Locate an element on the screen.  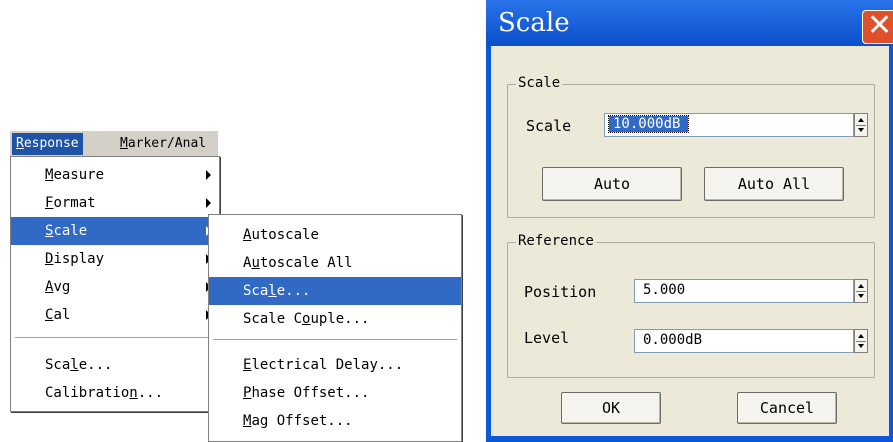
dialog-title: Scale is located at coordinates (534, 23).